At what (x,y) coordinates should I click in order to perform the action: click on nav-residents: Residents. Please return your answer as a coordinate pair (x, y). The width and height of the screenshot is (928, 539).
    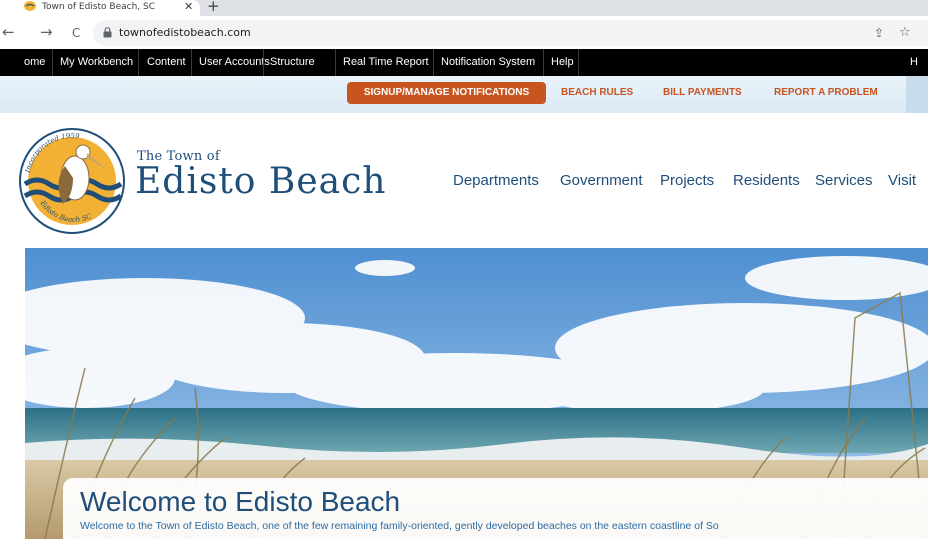
    Looking at the image, I should click on (766, 180).